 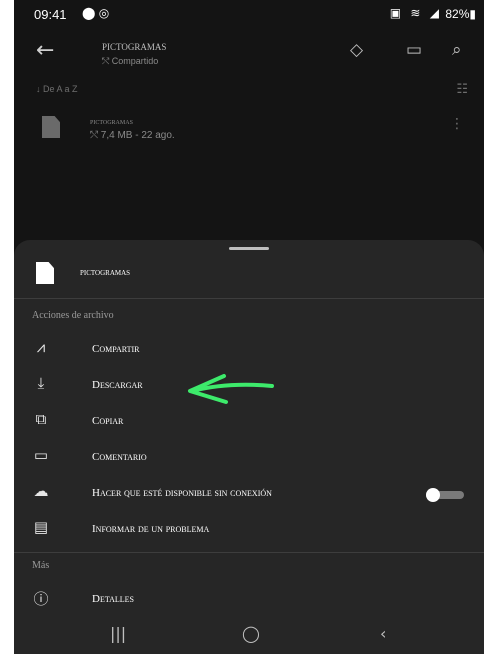 I want to click on offline-cloud-icon: ☁, so click(x=41, y=491).